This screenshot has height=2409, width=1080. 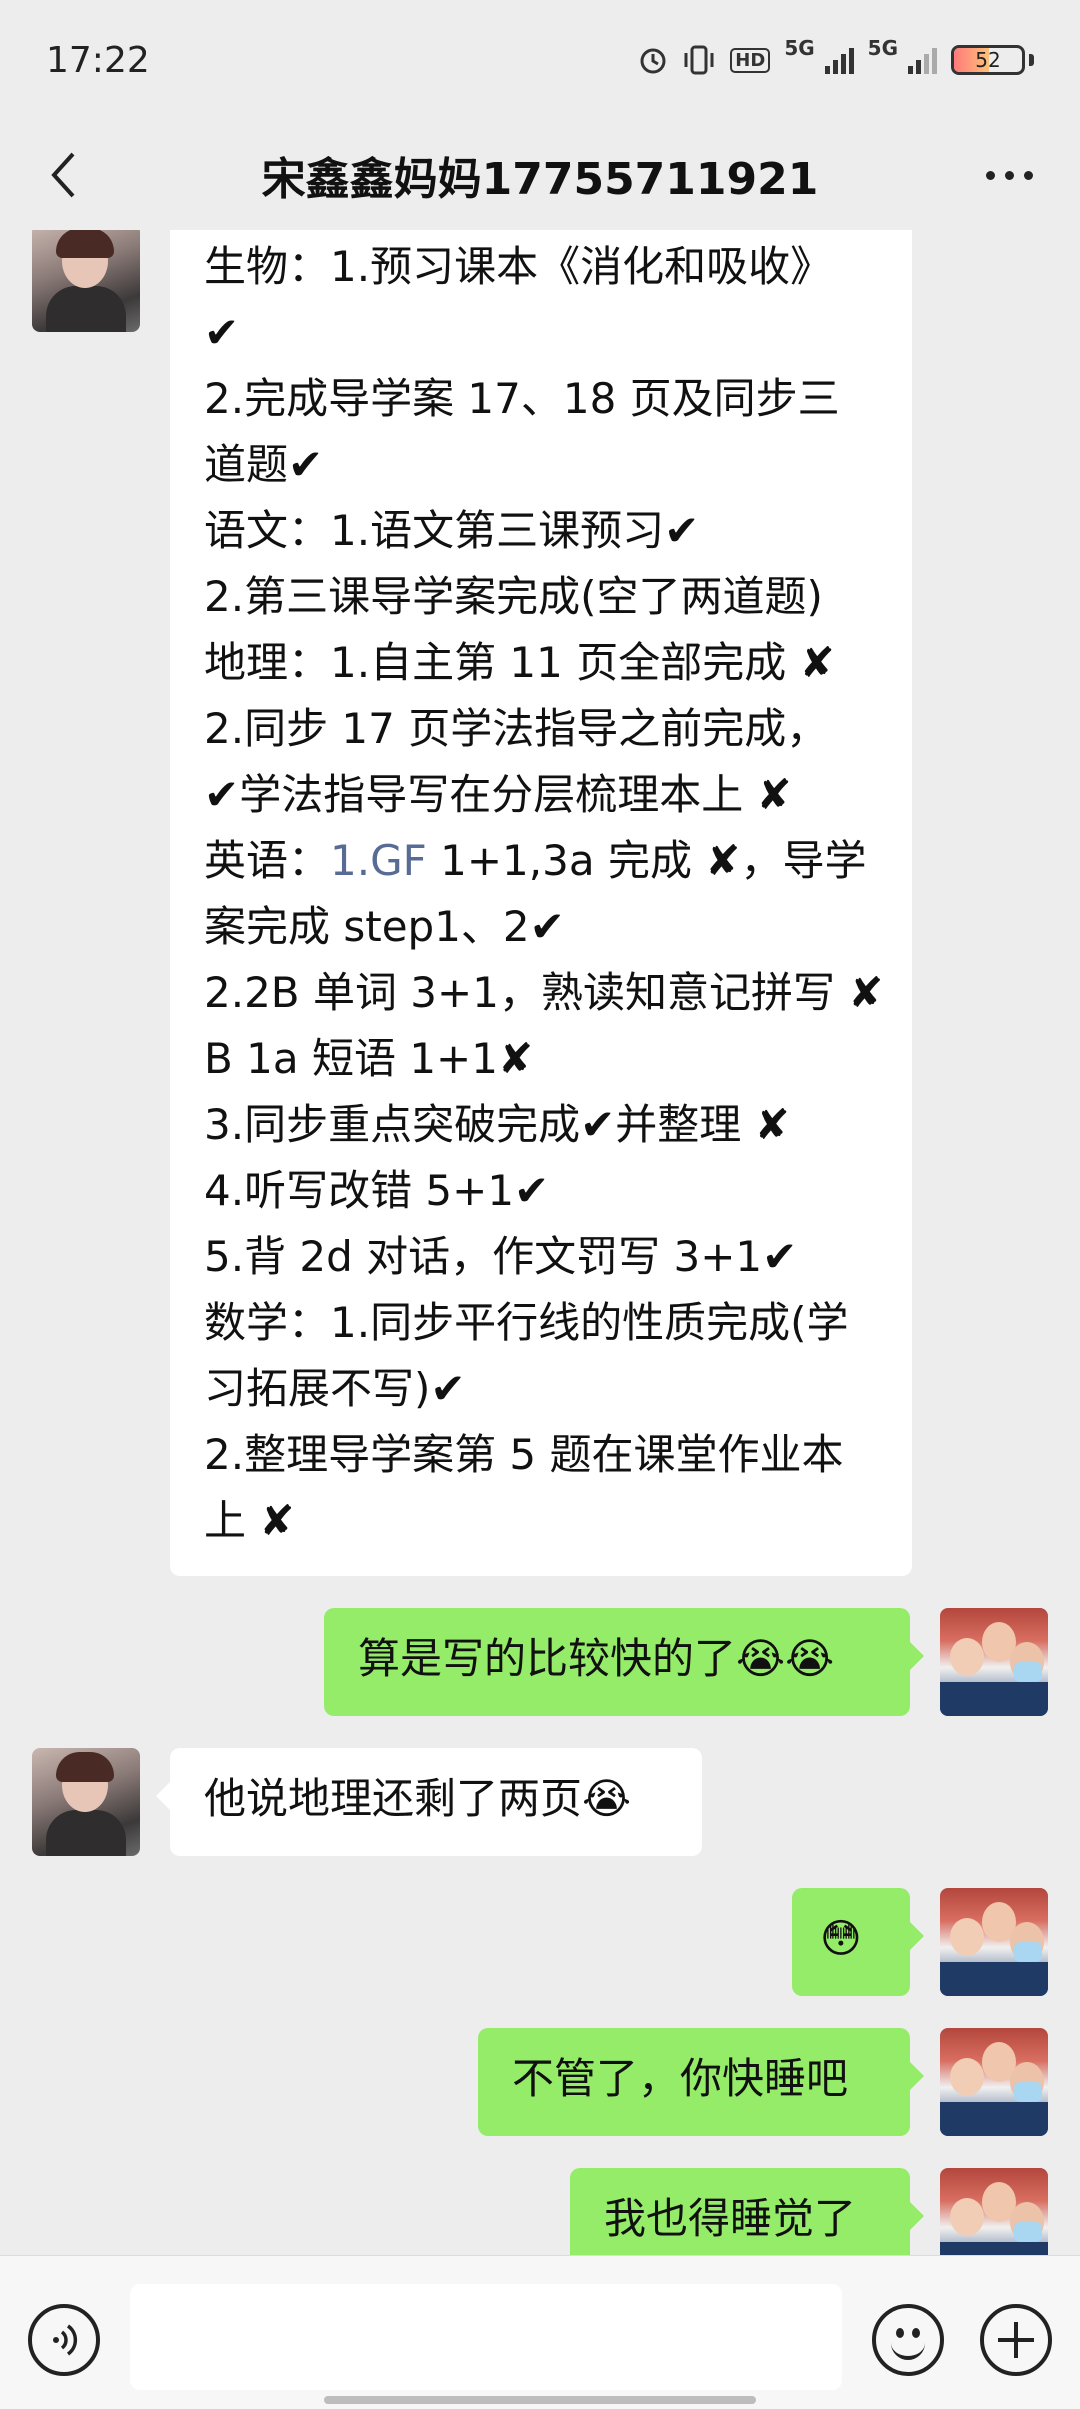 What do you see at coordinates (1031, 60) in the screenshot?
I see `battery-tip` at bounding box center [1031, 60].